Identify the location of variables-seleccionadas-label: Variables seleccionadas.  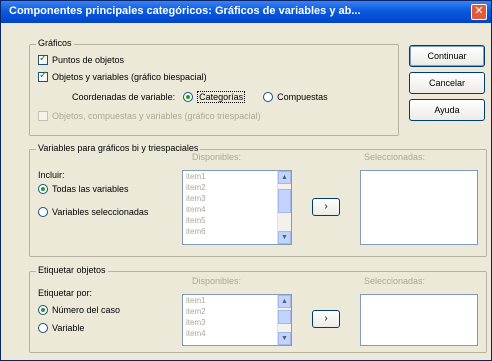
(100, 212).